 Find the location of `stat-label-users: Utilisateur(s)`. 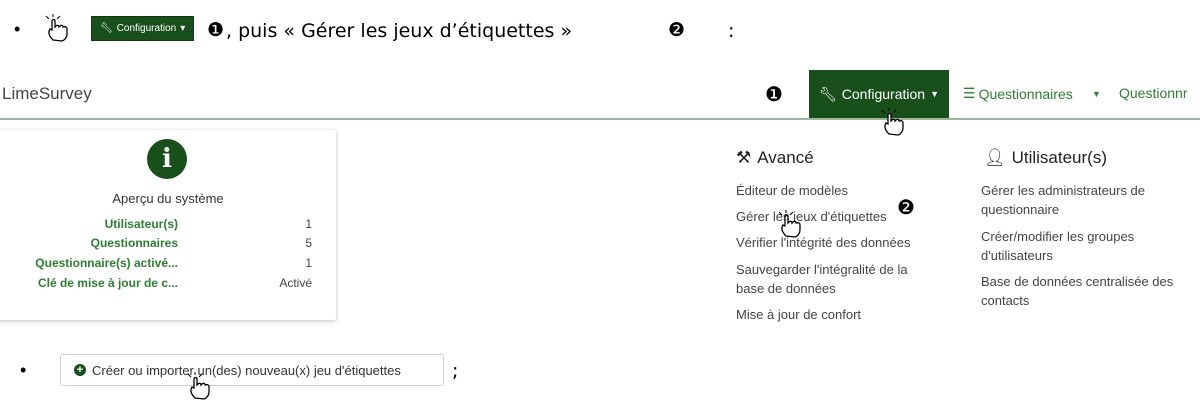

stat-label-users: Utilisateur(s) is located at coordinates (89, 224).